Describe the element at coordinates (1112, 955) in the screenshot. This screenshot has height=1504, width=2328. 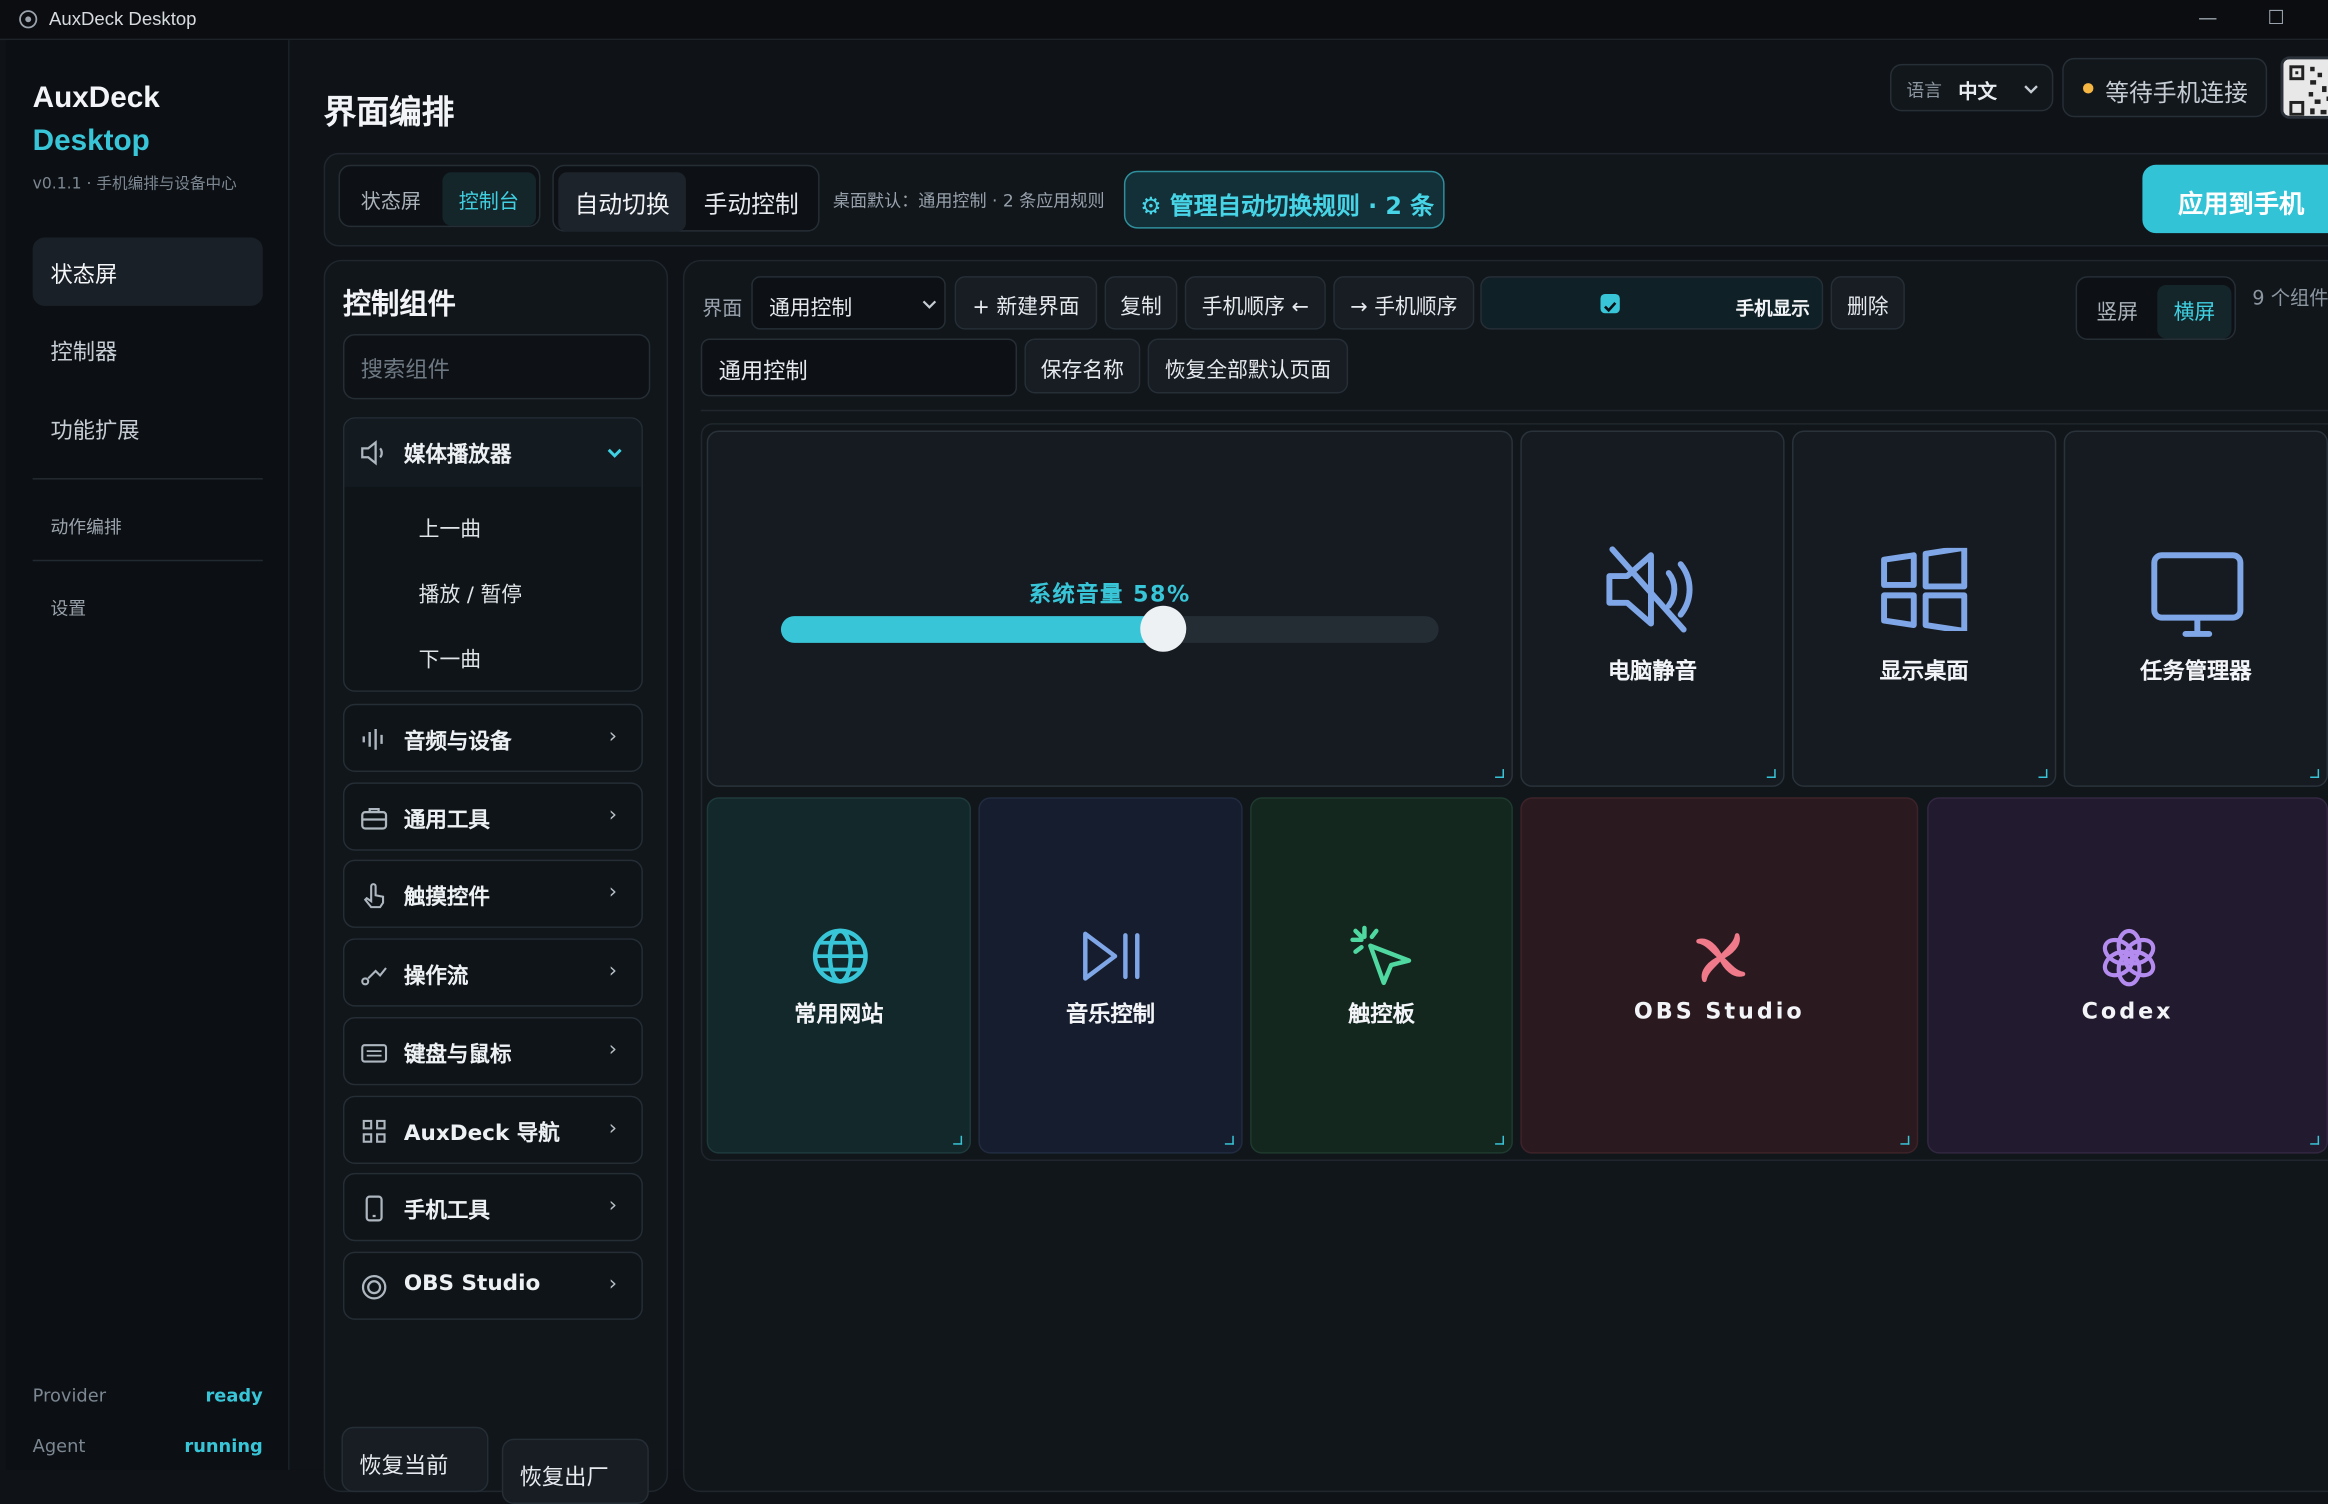
I see `play-pause-icon` at that location.